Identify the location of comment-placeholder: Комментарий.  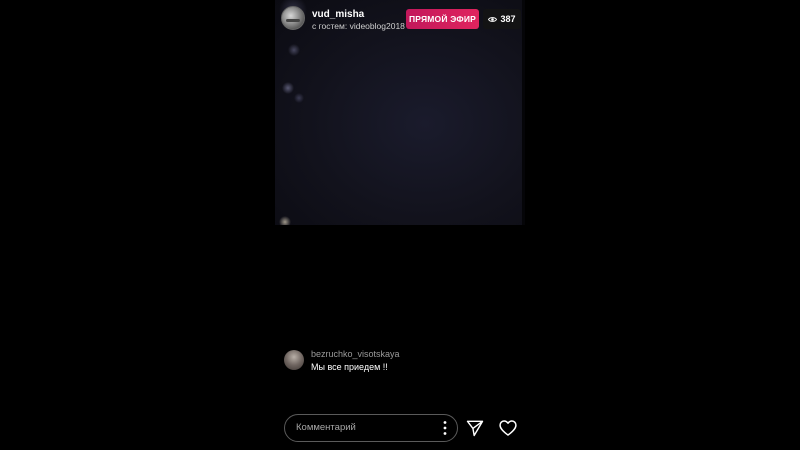
(326, 427).